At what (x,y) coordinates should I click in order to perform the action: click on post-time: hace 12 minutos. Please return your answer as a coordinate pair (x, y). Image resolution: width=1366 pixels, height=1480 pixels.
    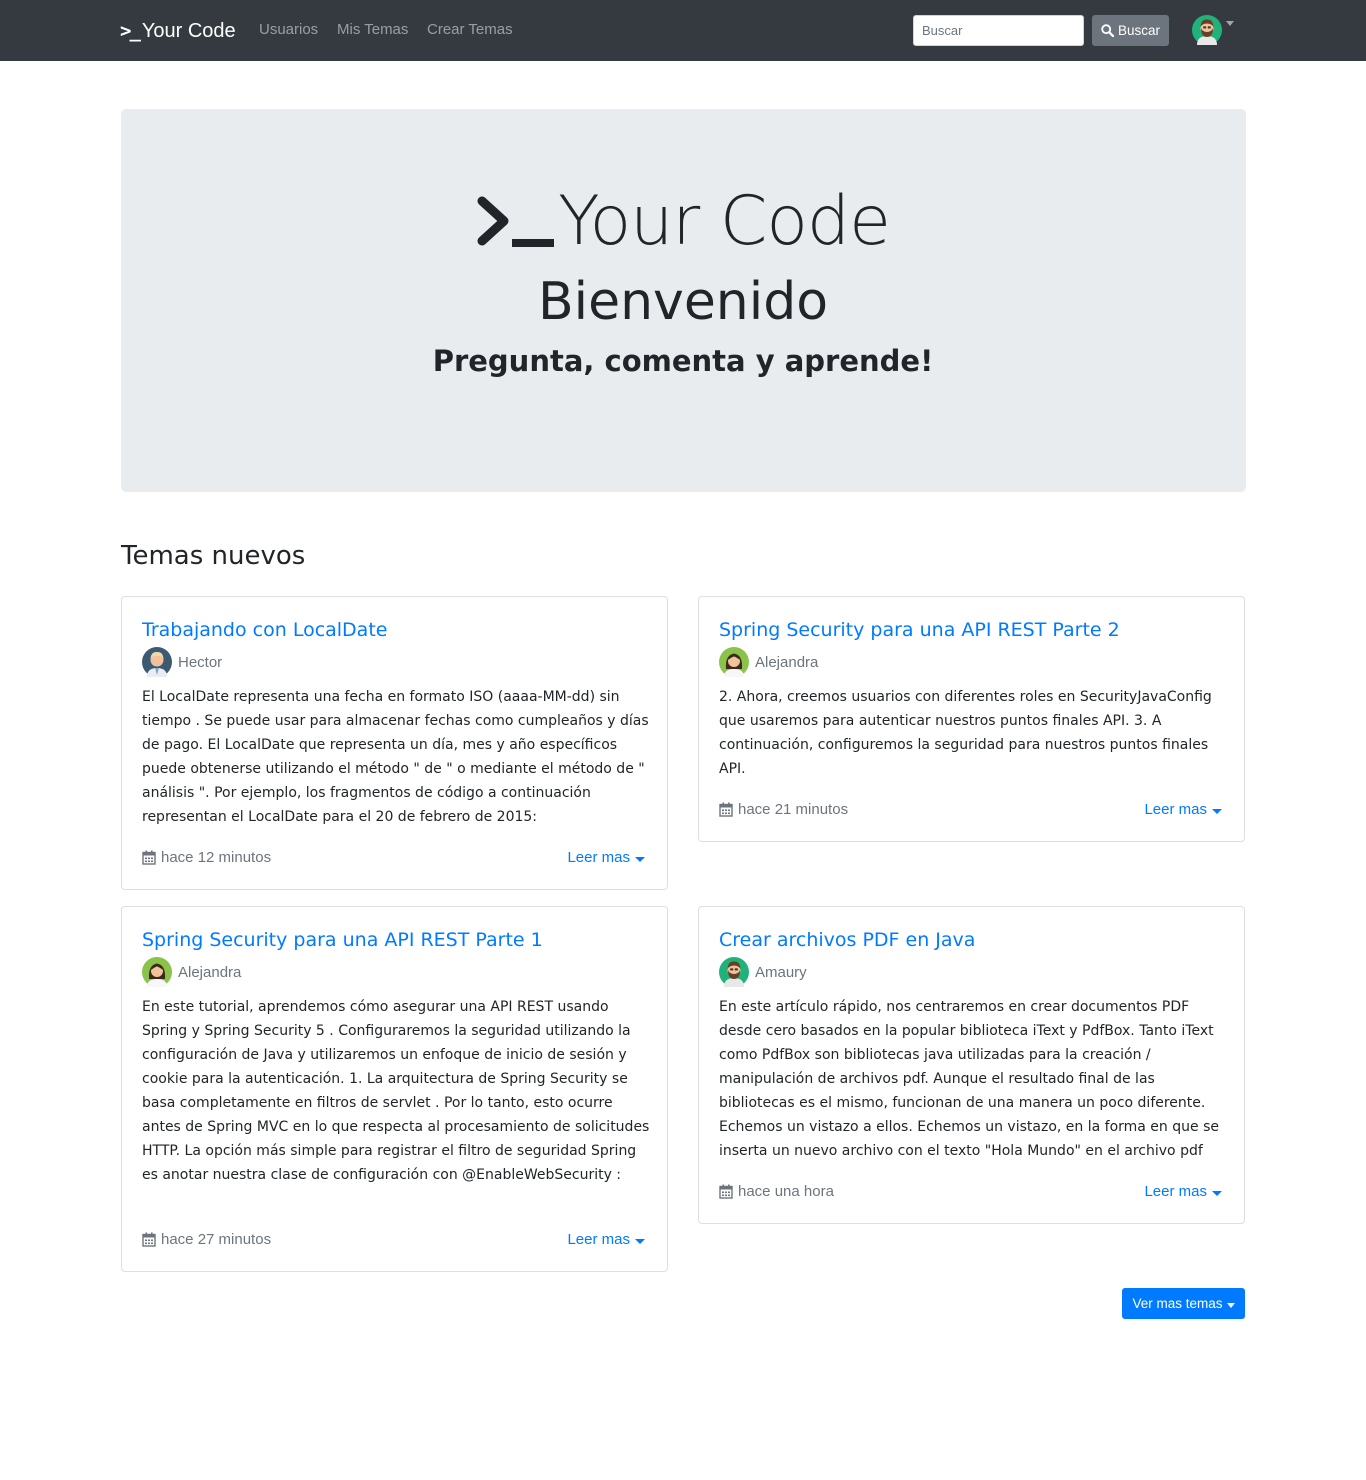
    Looking at the image, I should click on (206, 857).